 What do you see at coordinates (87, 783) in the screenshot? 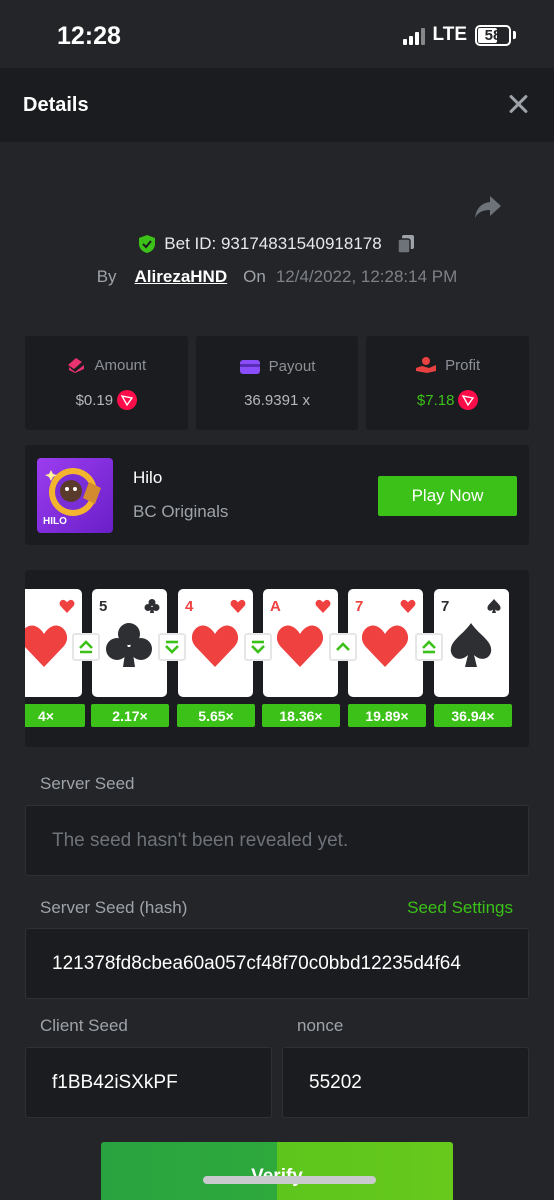
I see `server-seed-label: Server Seed` at bounding box center [87, 783].